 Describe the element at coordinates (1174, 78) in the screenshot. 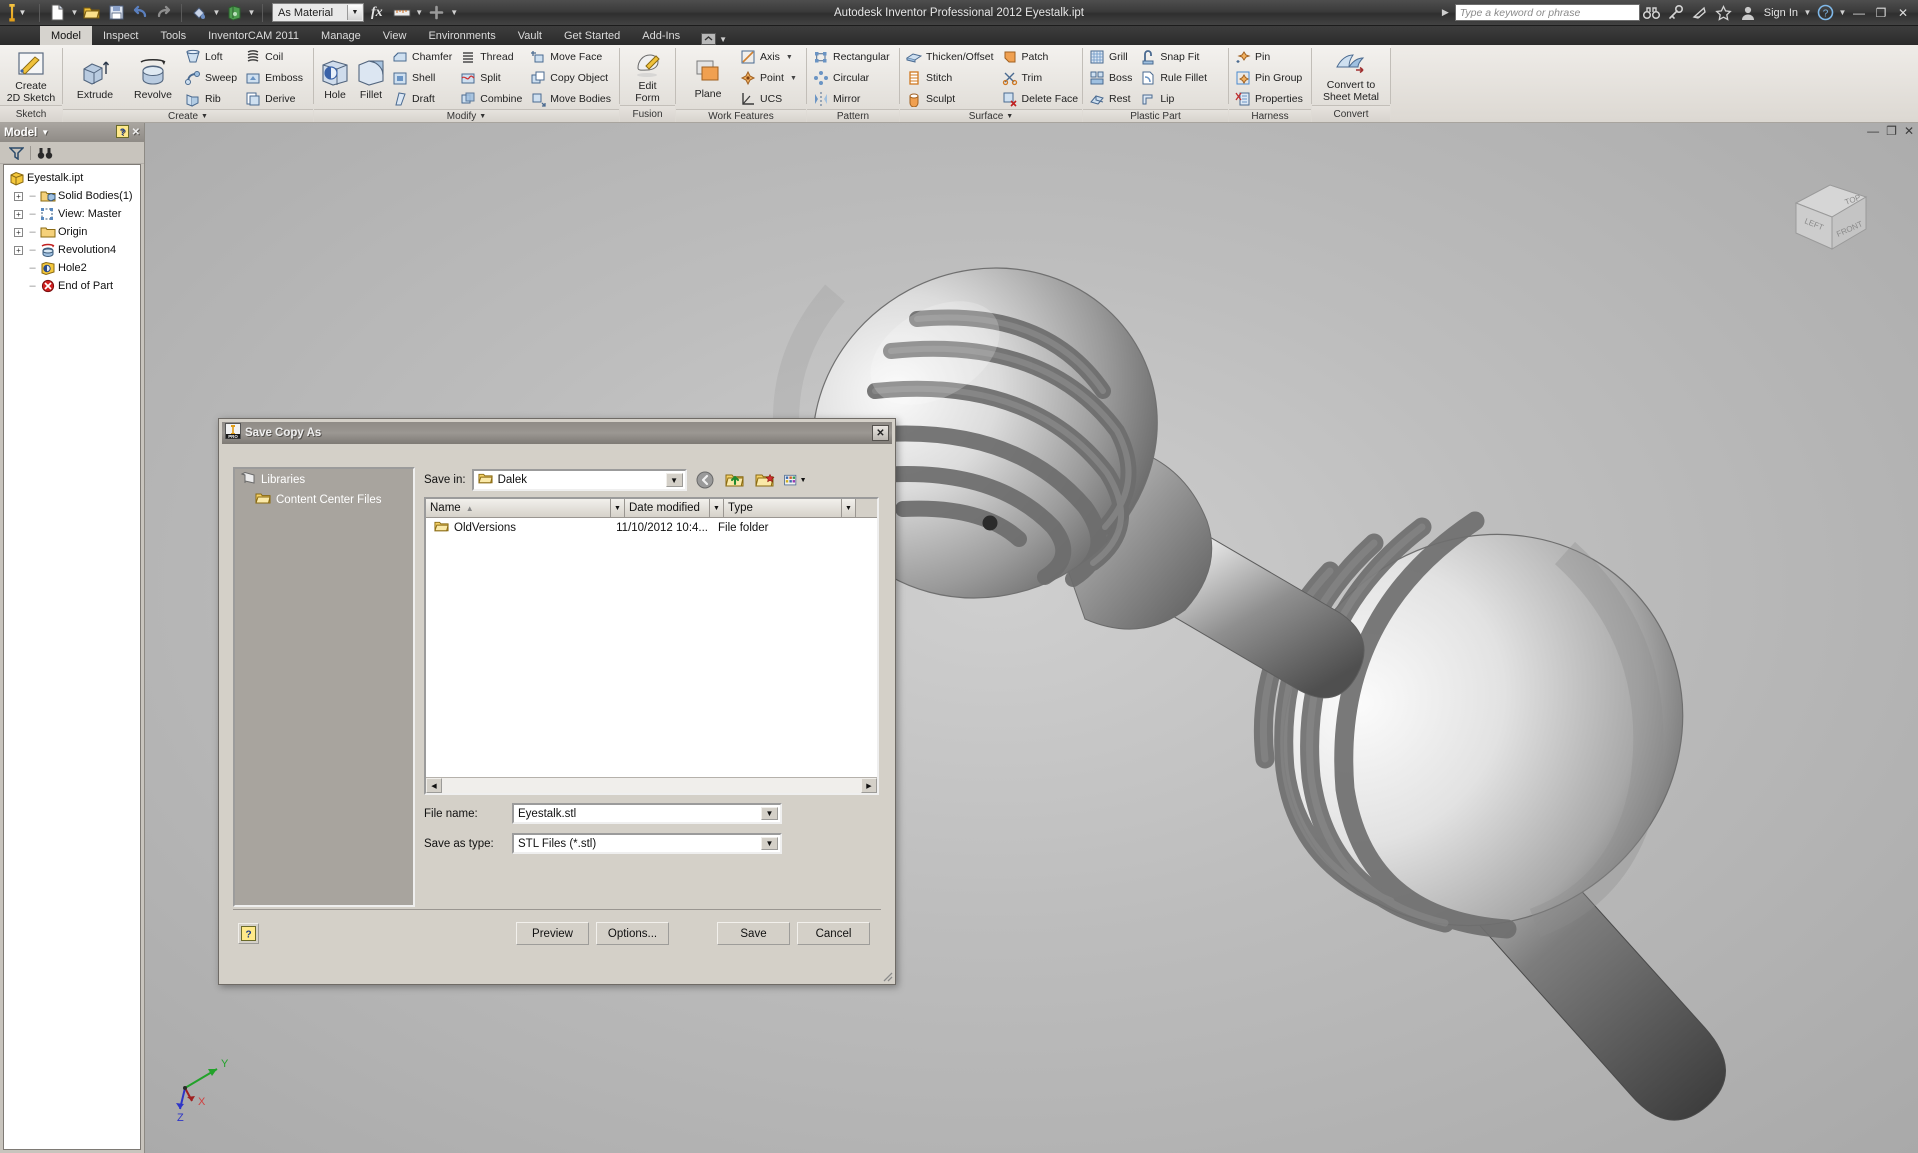

I see `rule-fillet-button: Rule Fillet` at that location.